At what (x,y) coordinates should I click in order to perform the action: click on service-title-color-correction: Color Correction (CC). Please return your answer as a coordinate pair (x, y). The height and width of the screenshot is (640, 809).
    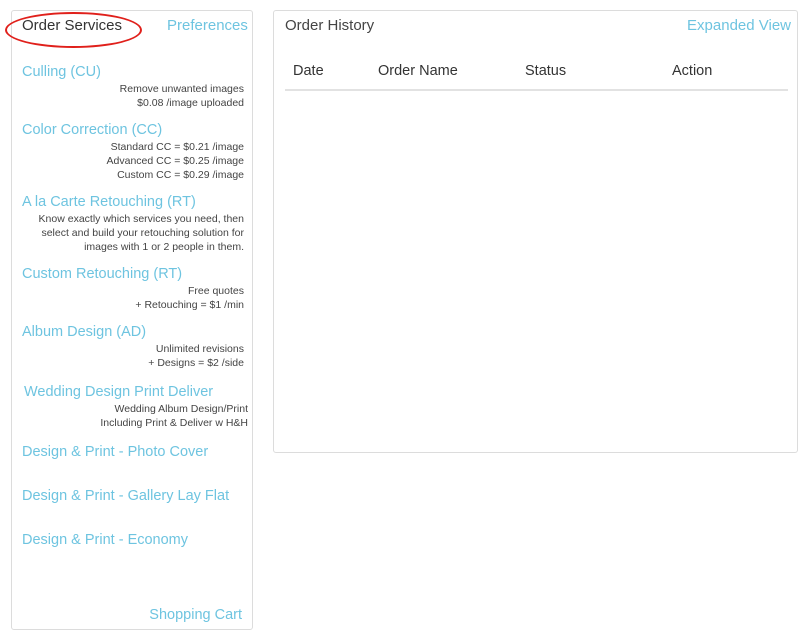
    Looking at the image, I should click on (133, 130).